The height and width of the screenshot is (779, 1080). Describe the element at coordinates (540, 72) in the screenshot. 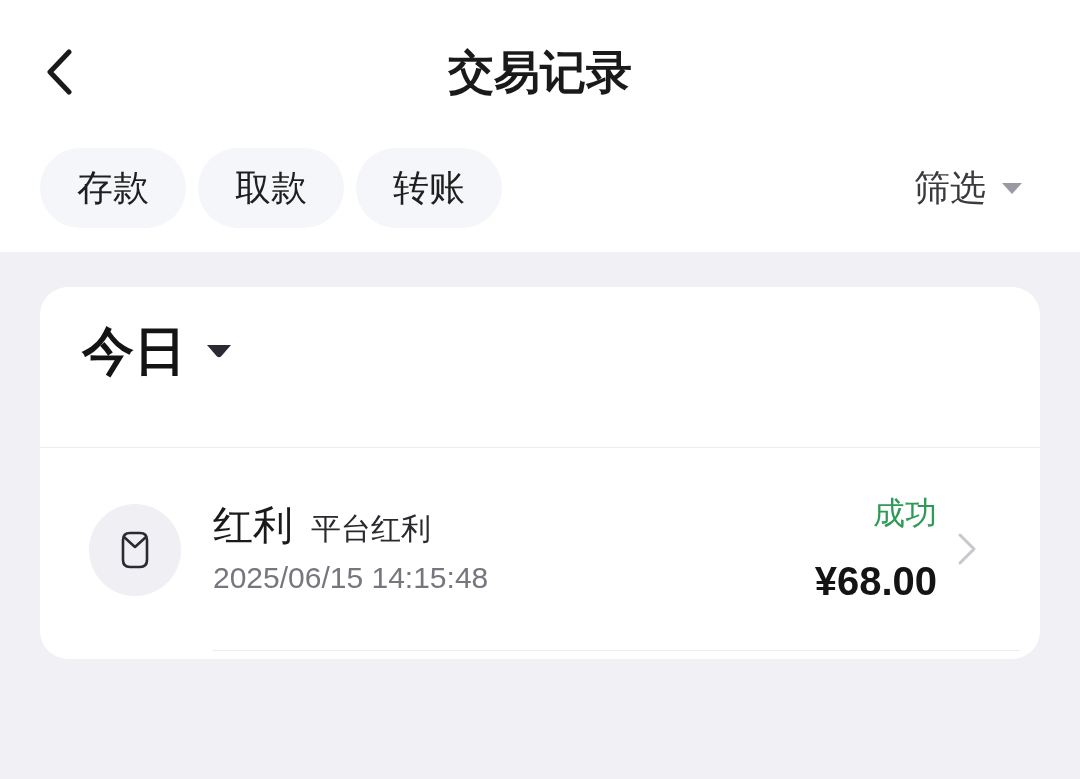

I see `page-title: 交易记录` at that location.